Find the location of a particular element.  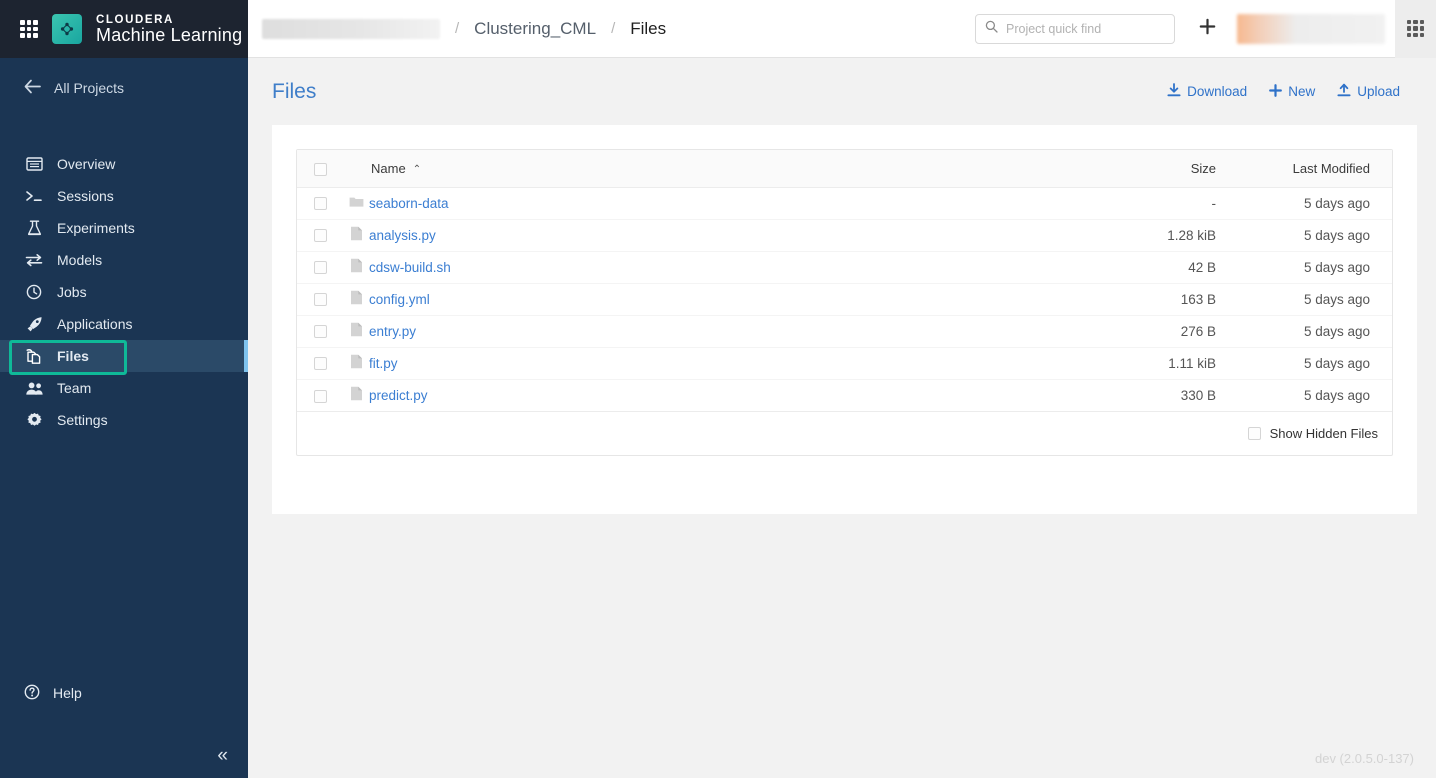

new-button: New is located at coordinates (1292, 91).